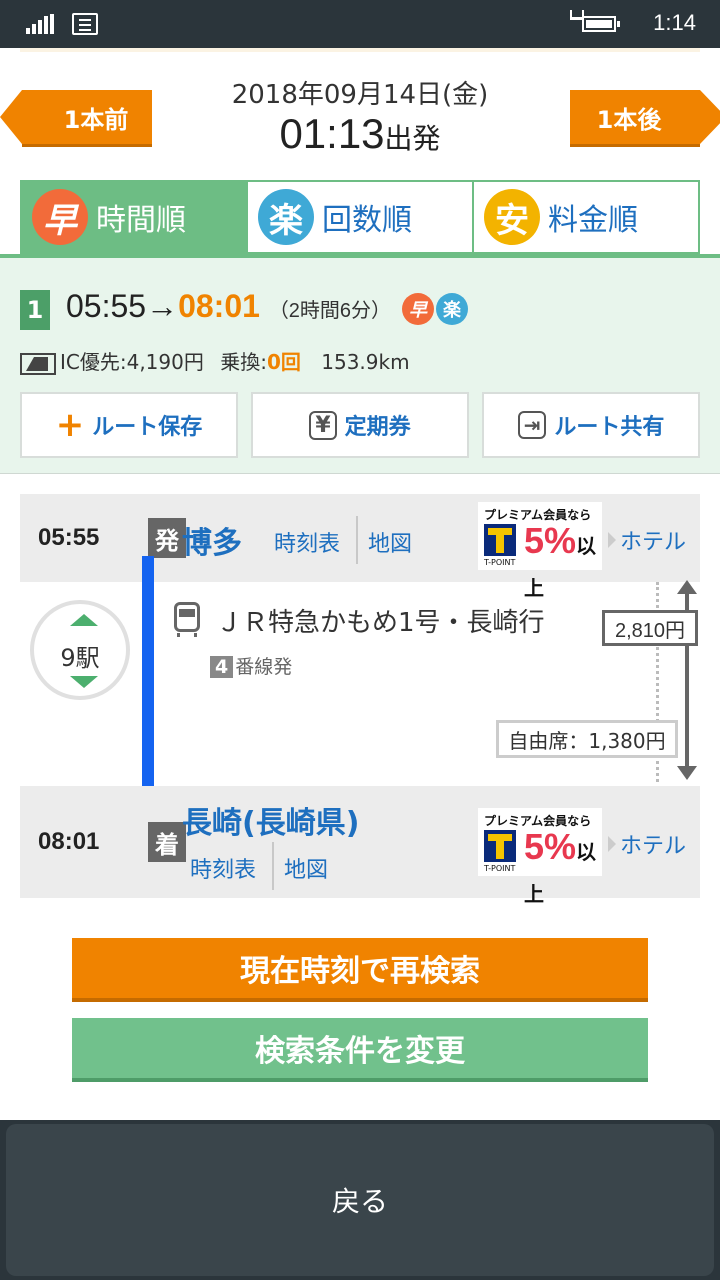 This screenshot has height=1280, width=720. Describe the element at coordinates (187, 619) in the screenshot. I see `train-icon` at that location.